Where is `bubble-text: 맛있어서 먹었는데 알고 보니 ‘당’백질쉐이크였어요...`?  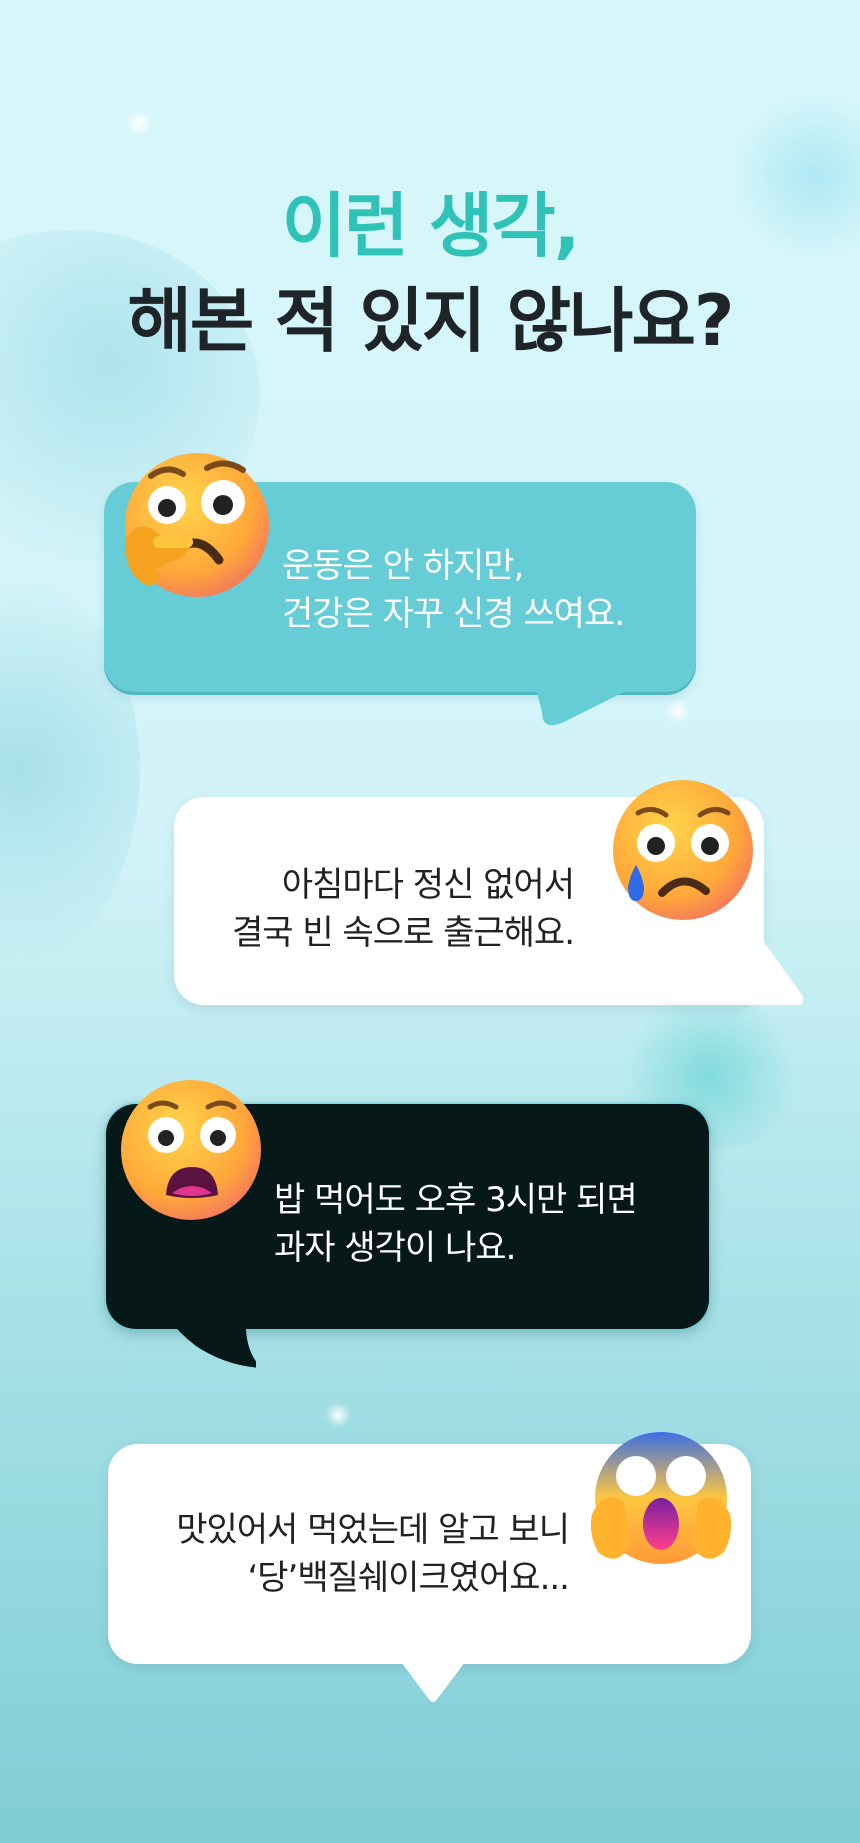
bubble-text: 맛있어서 먹었는데 알고 보니 ‘당’백질쉐이크였어요... is located at coordinates (373, 1554).